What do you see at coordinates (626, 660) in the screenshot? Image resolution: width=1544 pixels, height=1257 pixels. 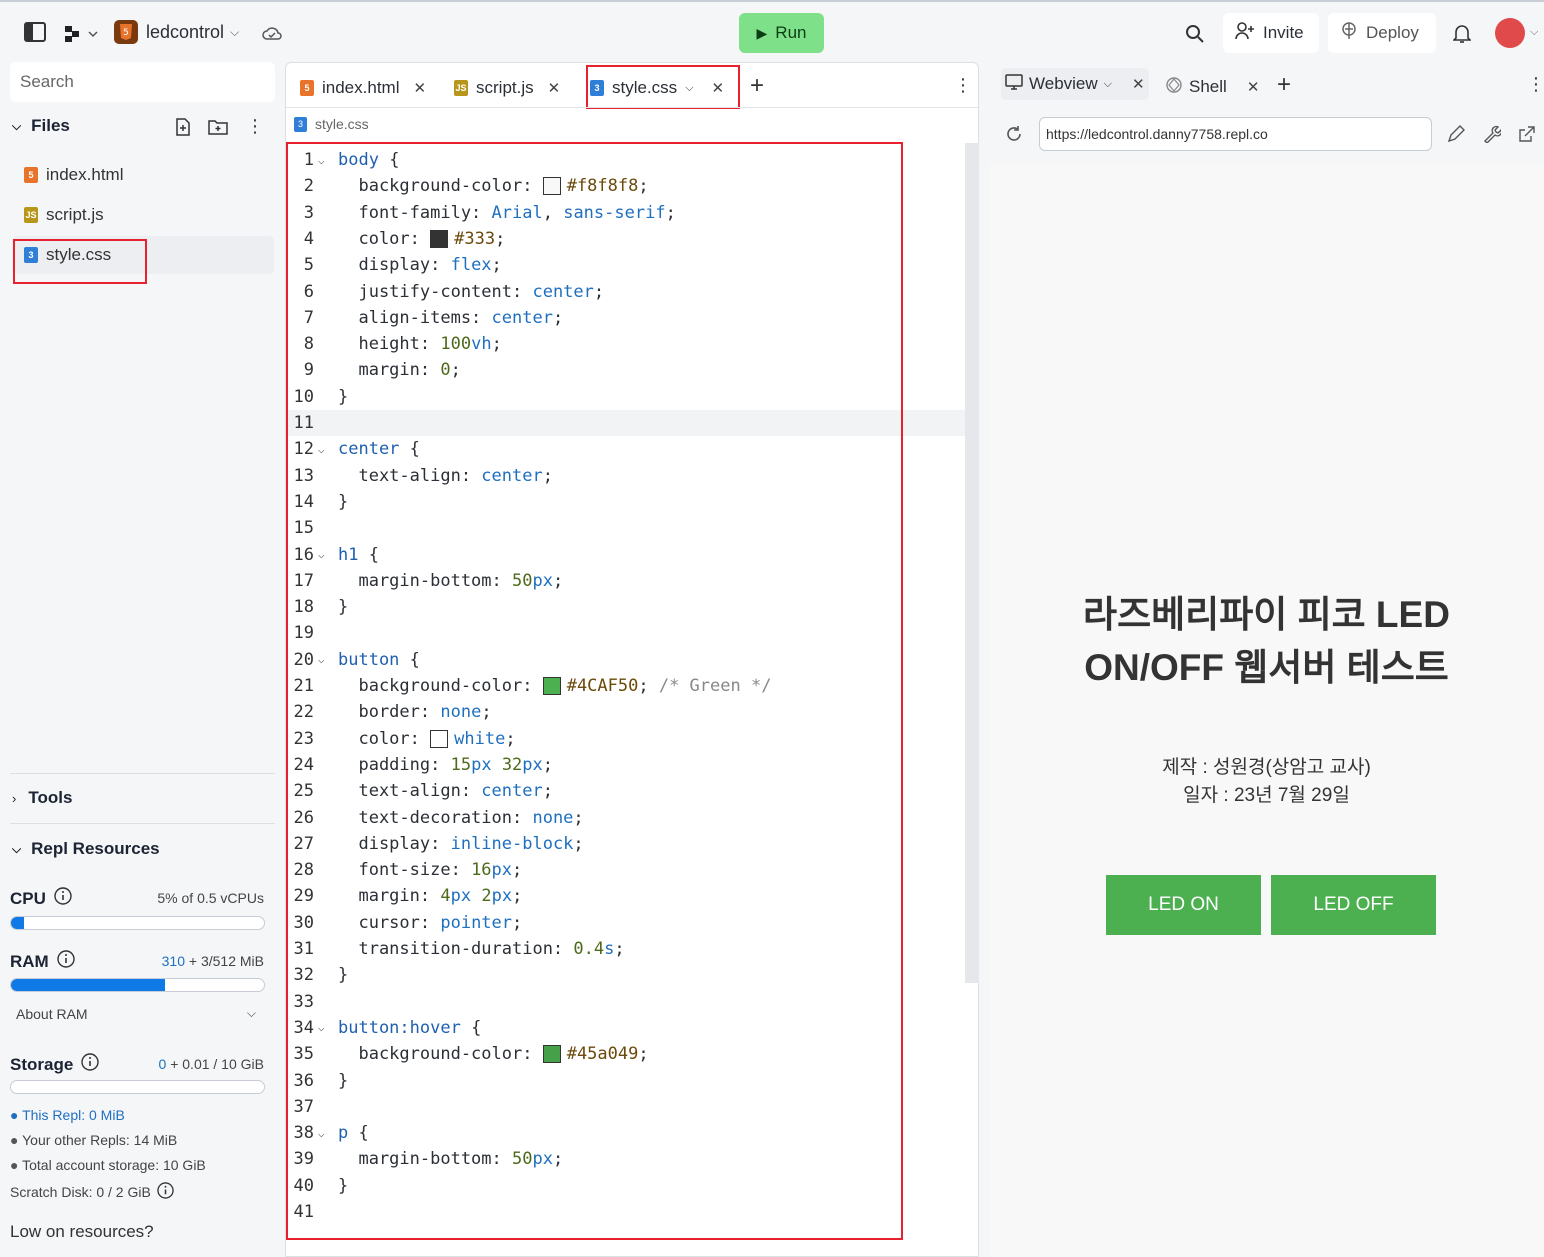 I see `code-line: 20 ⌵ button {` at bounding box center [626, 660].